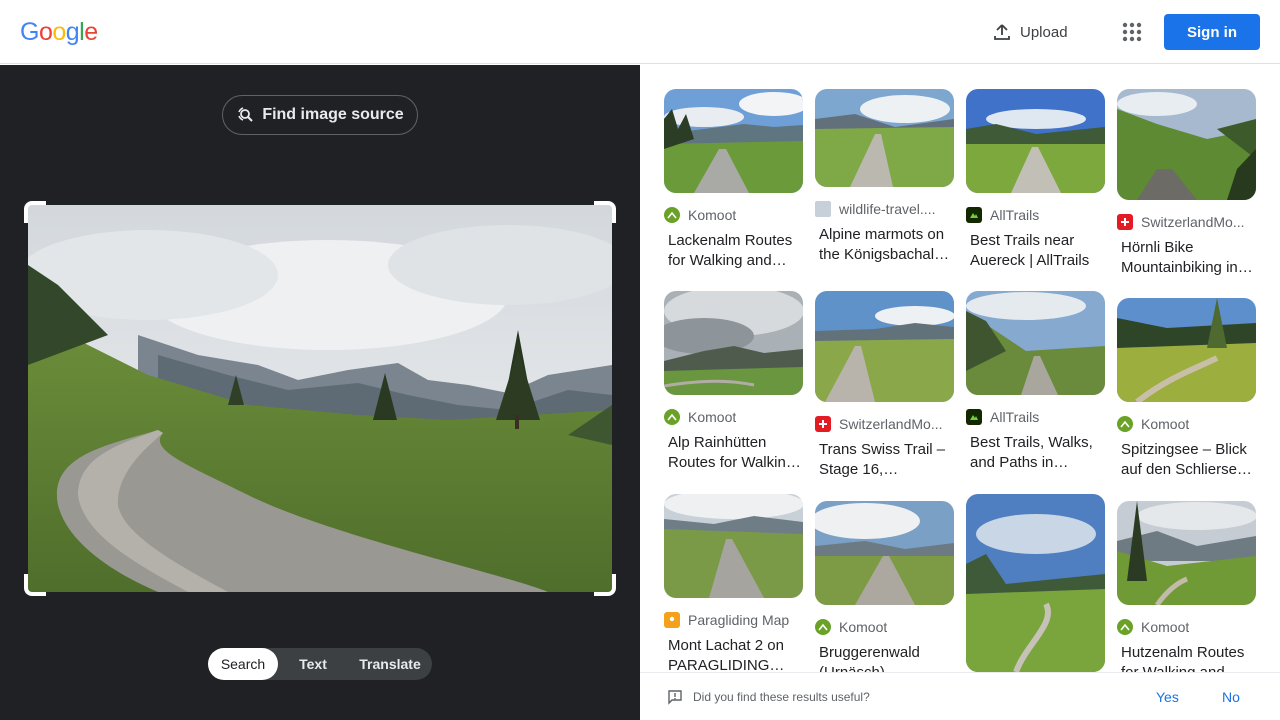 Image resolution: width=1280 pixels, height=720 pixels. What do you see at coordinates (1044, 32) in the screenshot?
I see `upload-label: Upload` at bounding box center [1044, 32].